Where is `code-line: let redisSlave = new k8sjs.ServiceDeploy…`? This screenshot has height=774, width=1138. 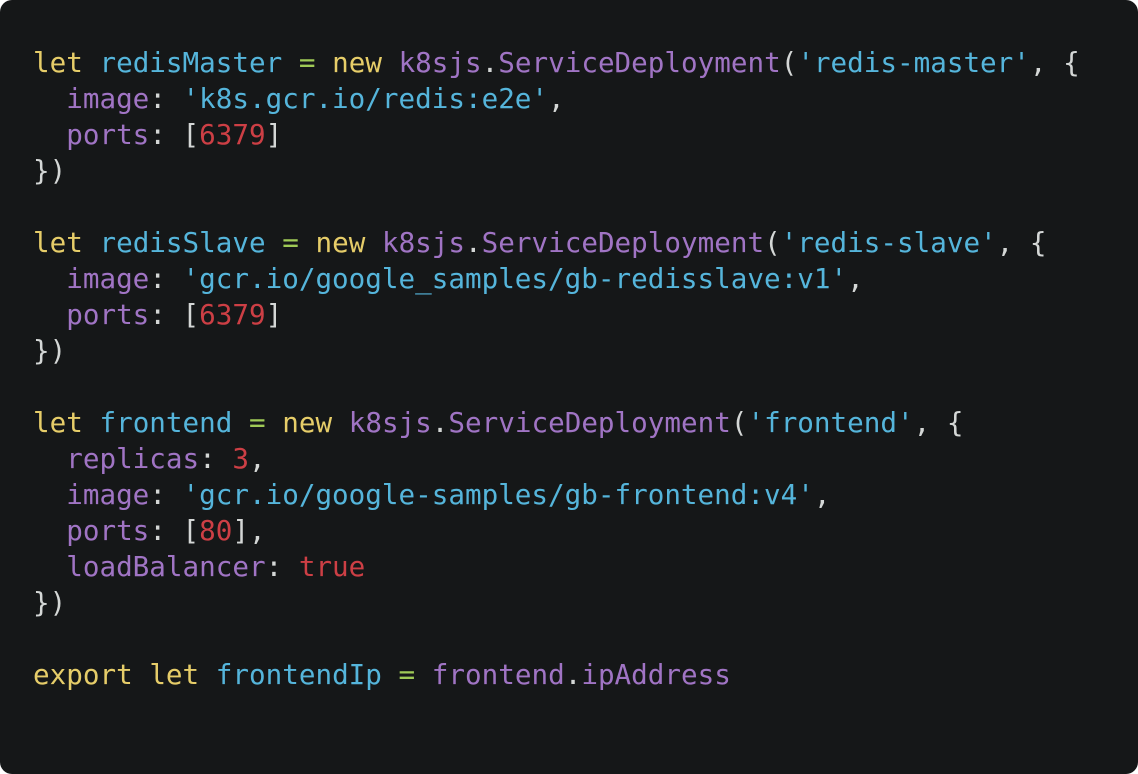 code-line: let redisSlave = new k8sjs.ServiceDeploy… is located at coordinates (556, 243).